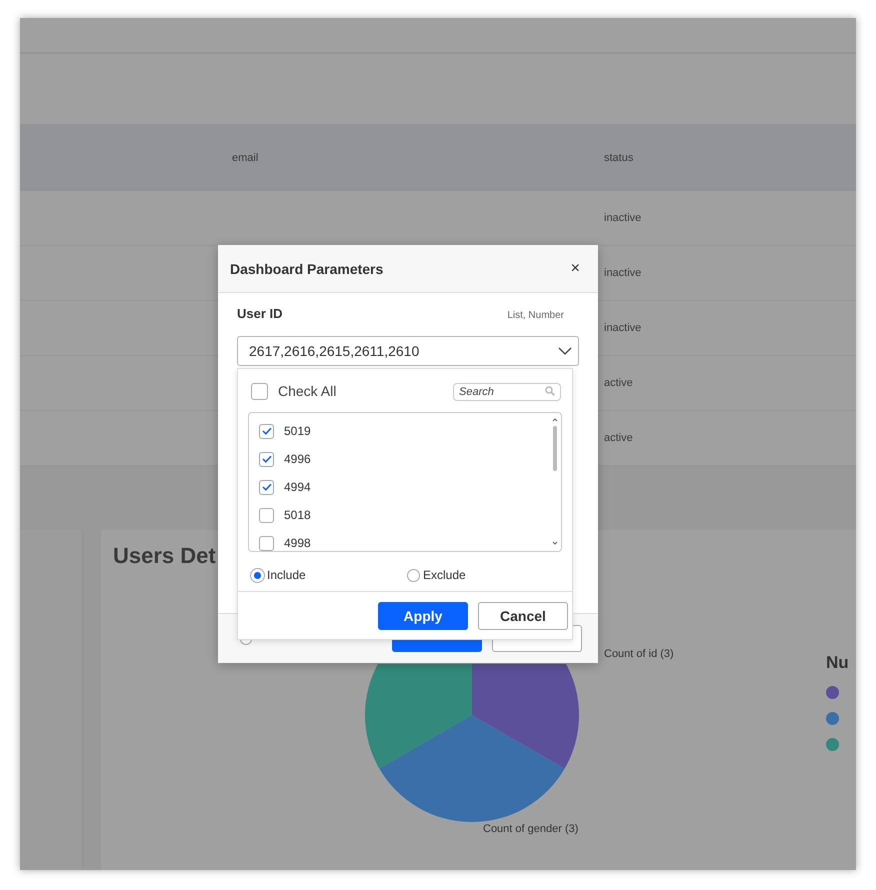 The width and height of the screenshot is (876, 890). Describe the element at coordinates (297, 515) in the screenshot. I see `checkbox-label: 5018` at that location.